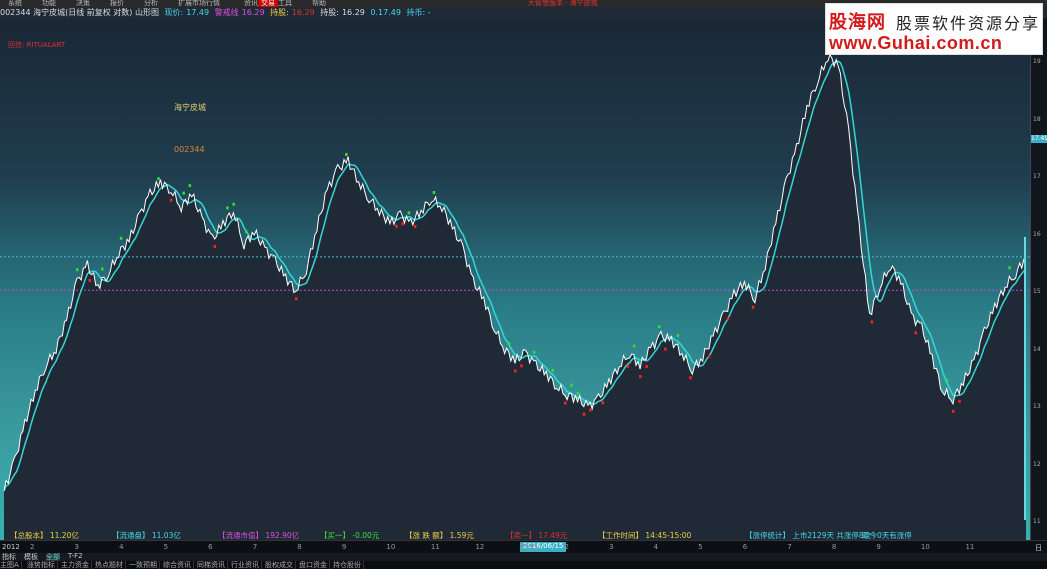 This screenshot has height=569, width=1047. Describe the element at coordinates (37, 45) in the screenshot. I see `signal-label: 回信: RITUALART` at that location.